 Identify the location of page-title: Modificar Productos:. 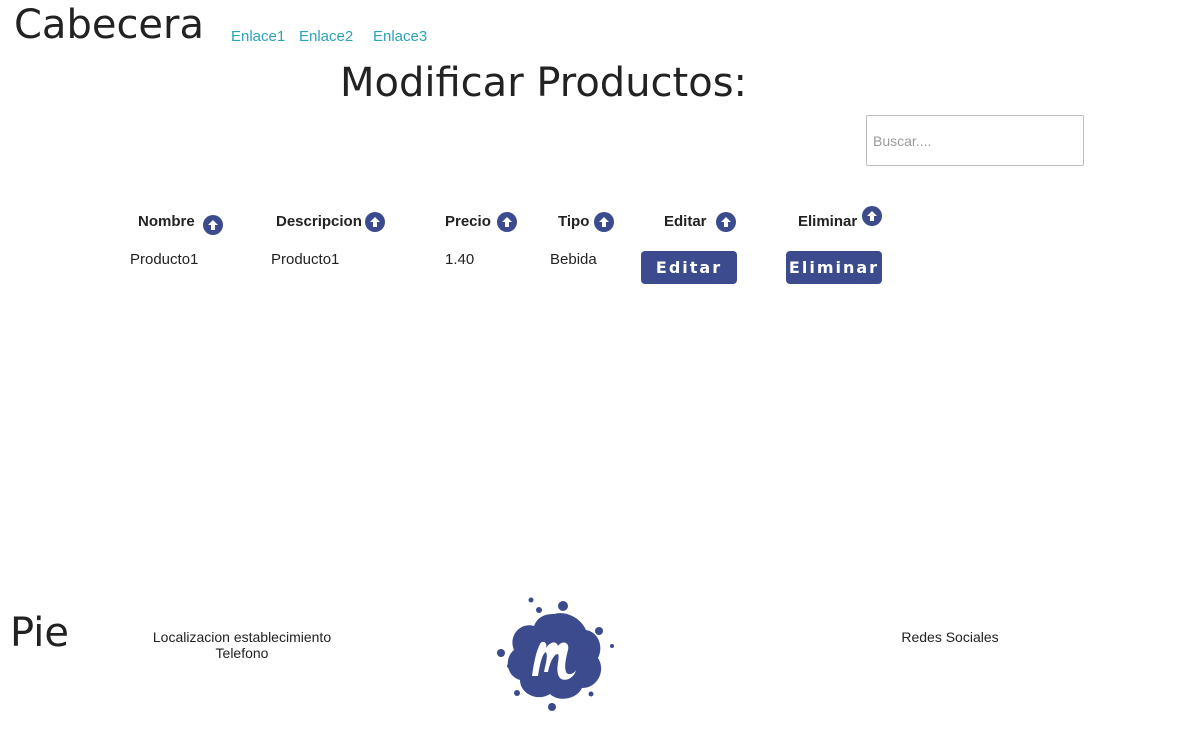
(544, 83).